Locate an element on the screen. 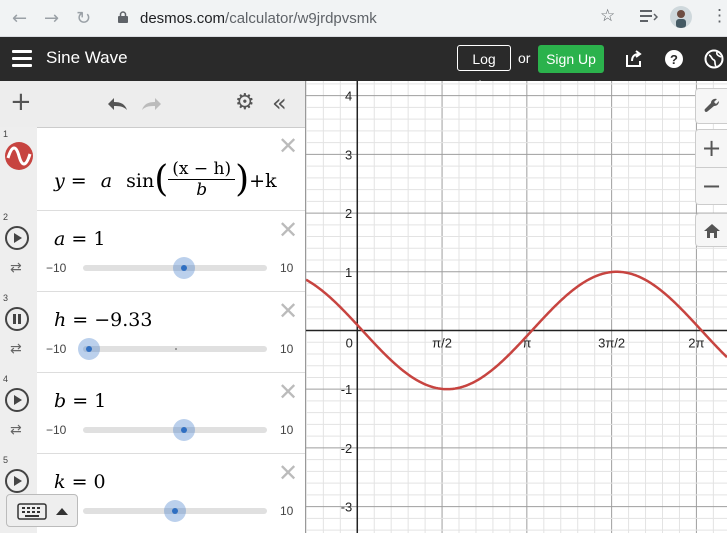 The image size is (727, 533). slider-value: = −9.33 is located at coordinates (112, 320).